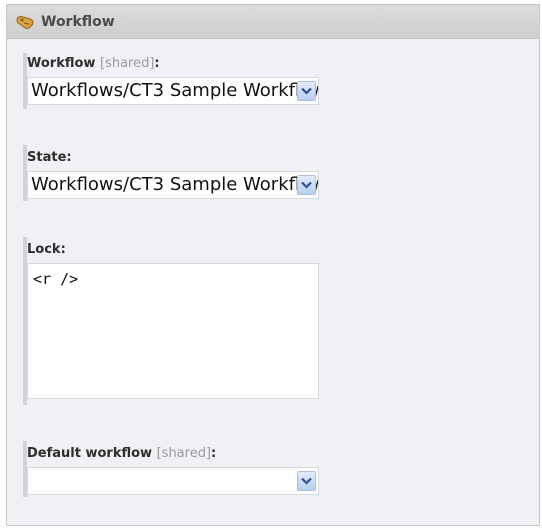 This screenshot has width=542, height=529. Describe the element at coordinates (173, 331) in the screenshot. I see `lock-textarea: <r />` at that location.